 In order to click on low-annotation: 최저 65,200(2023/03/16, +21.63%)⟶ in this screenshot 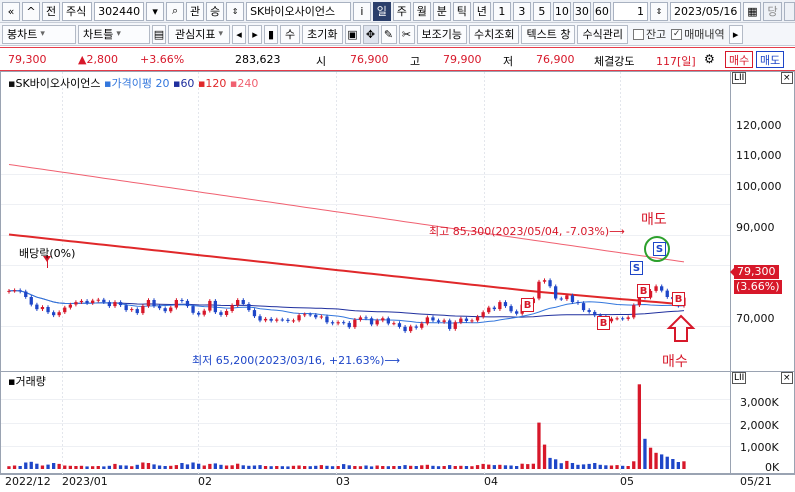, I will do `click(296, 360)`.